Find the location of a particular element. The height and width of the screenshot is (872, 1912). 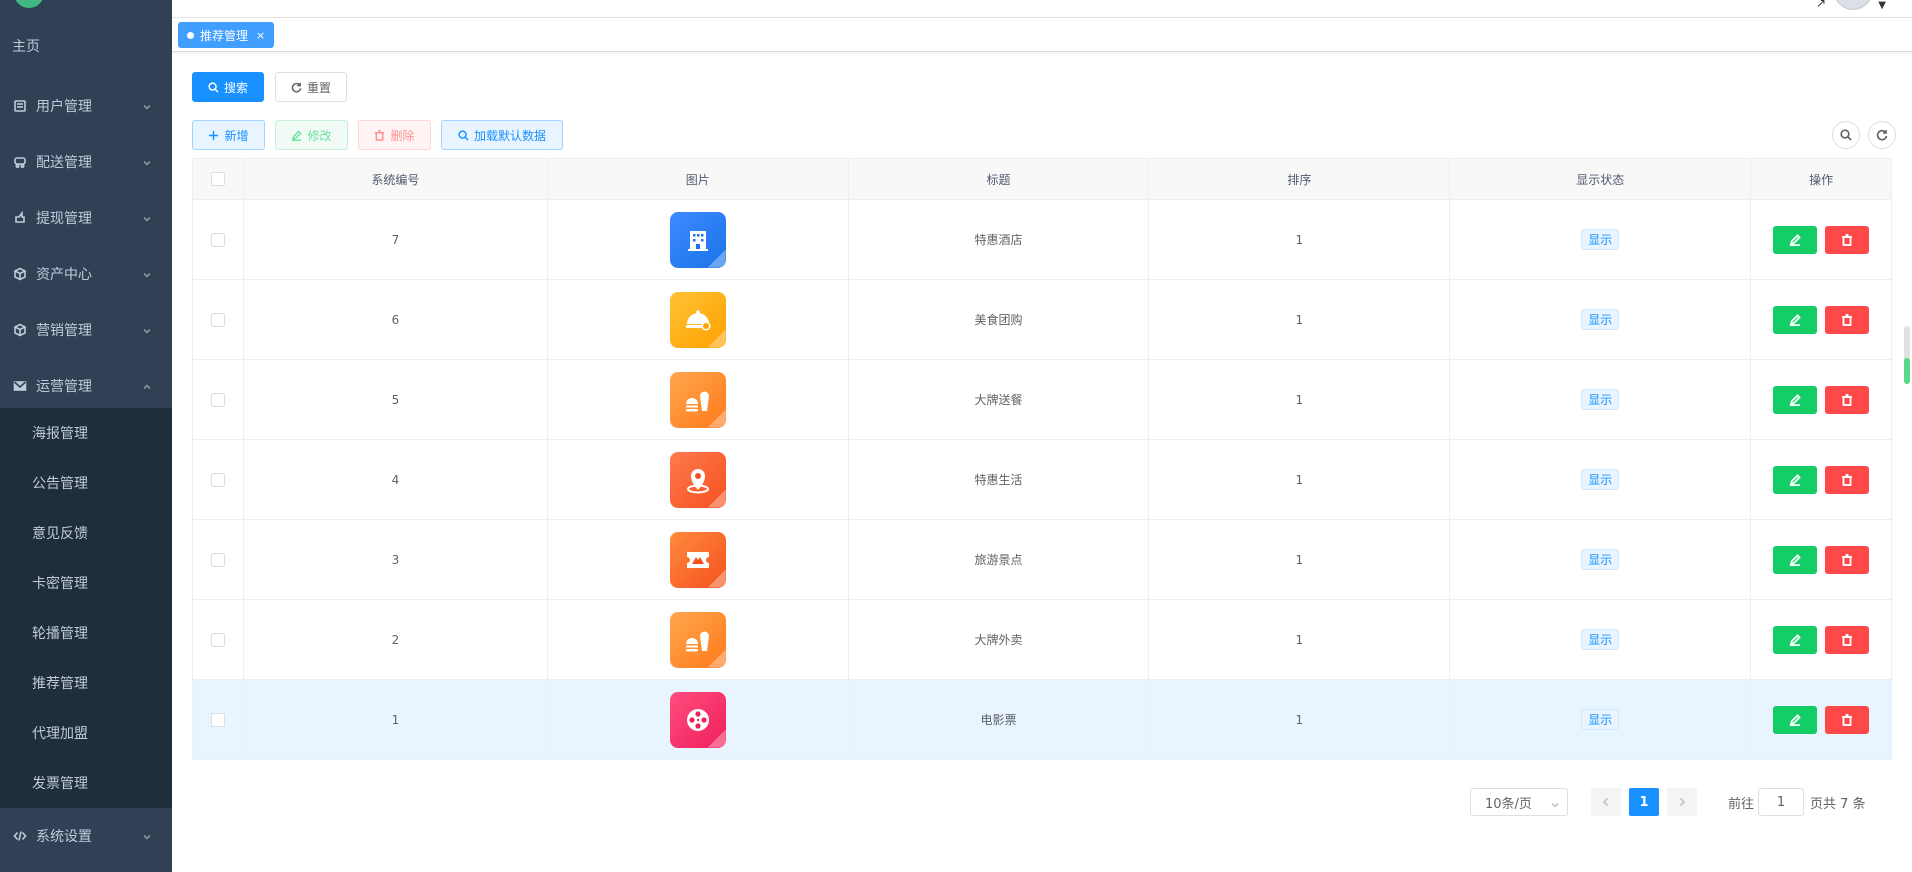

page-number-current: 1 is located at coordinates (1644, 802).